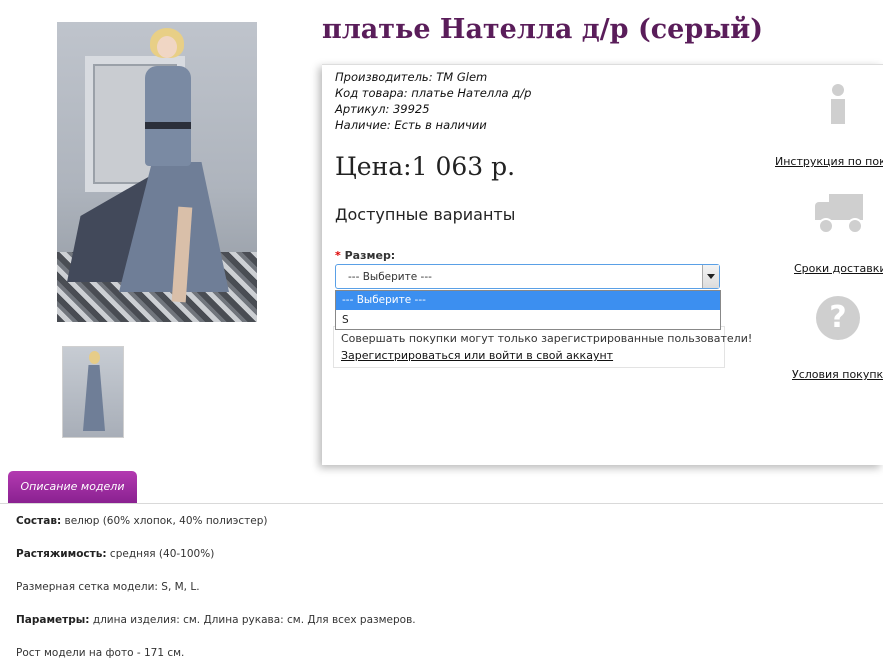 The image size is (883, 663). Describe the element at coordinates (160, 554) in the screenshot. I see `stretch-value: средняя (40-100%)` at that location.